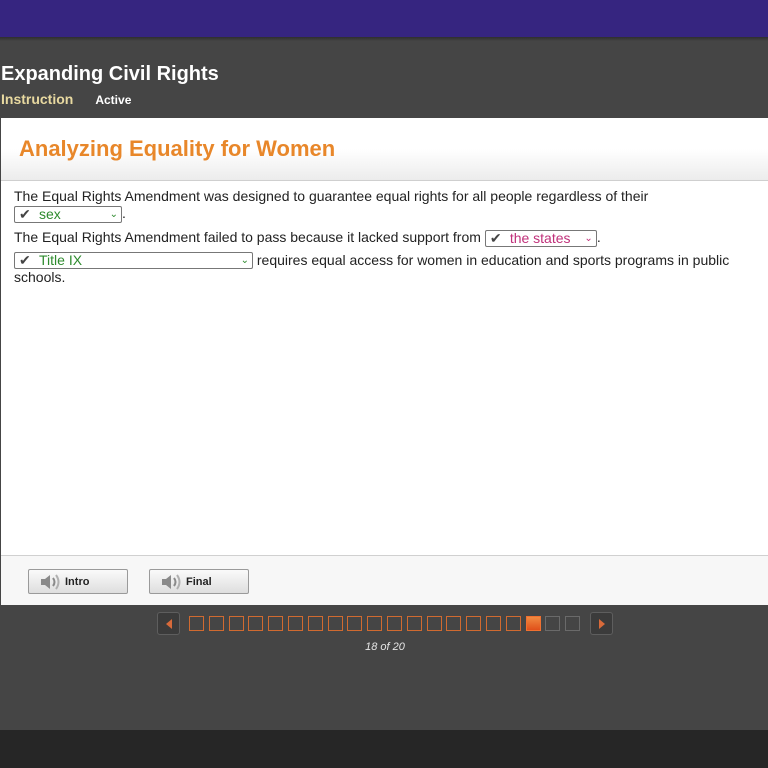  I want to click on next-page-button, so click(601, 623).